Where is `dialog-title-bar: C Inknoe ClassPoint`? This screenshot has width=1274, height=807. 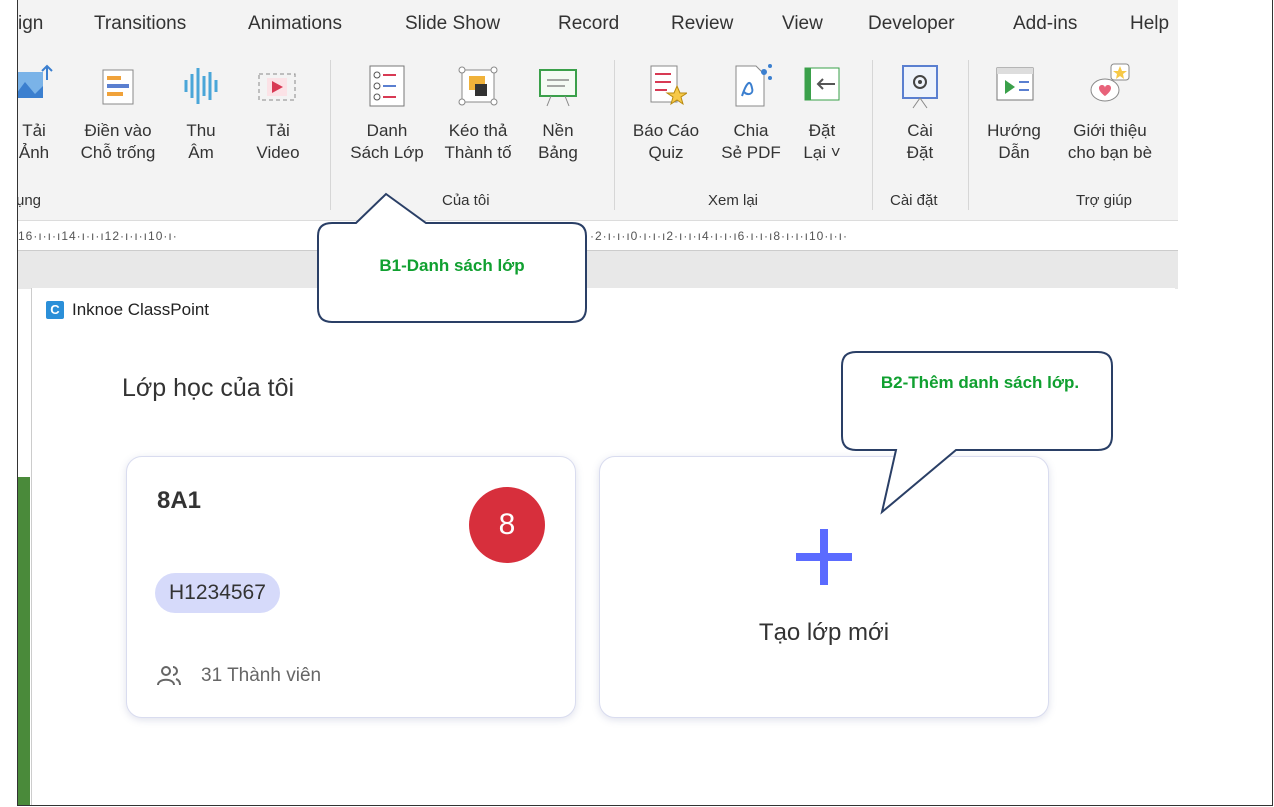
dialog-title-bar: C Inknoe ClassPoint is located at coordinates (127, 310).